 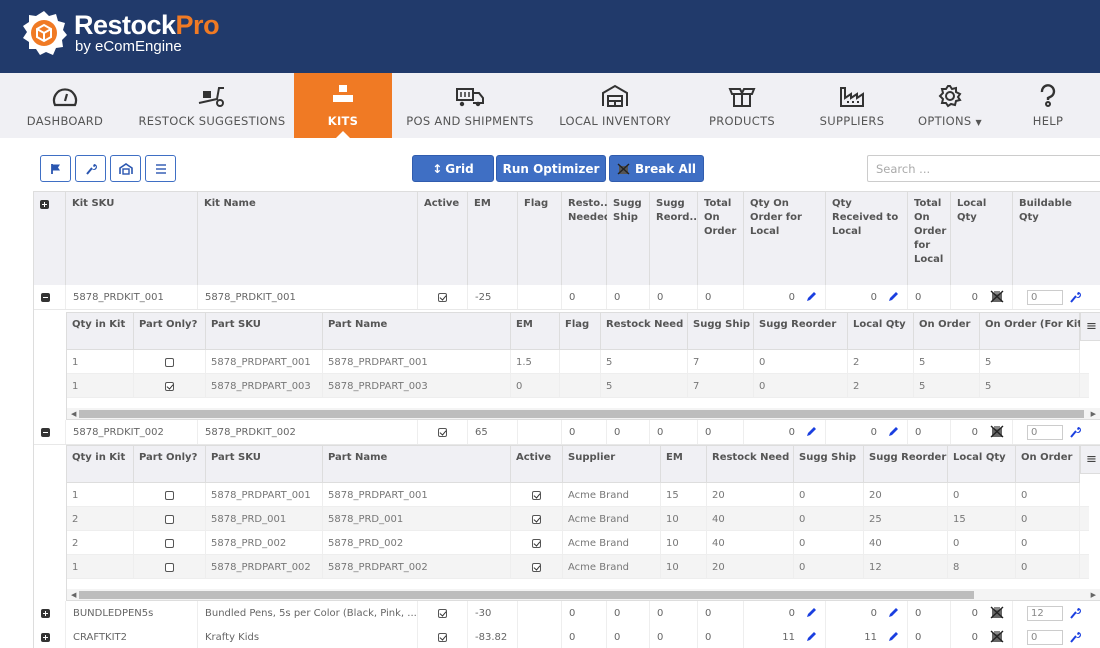 I want to click on nav-products: PRODUCTS, so click(x=742, y=105).